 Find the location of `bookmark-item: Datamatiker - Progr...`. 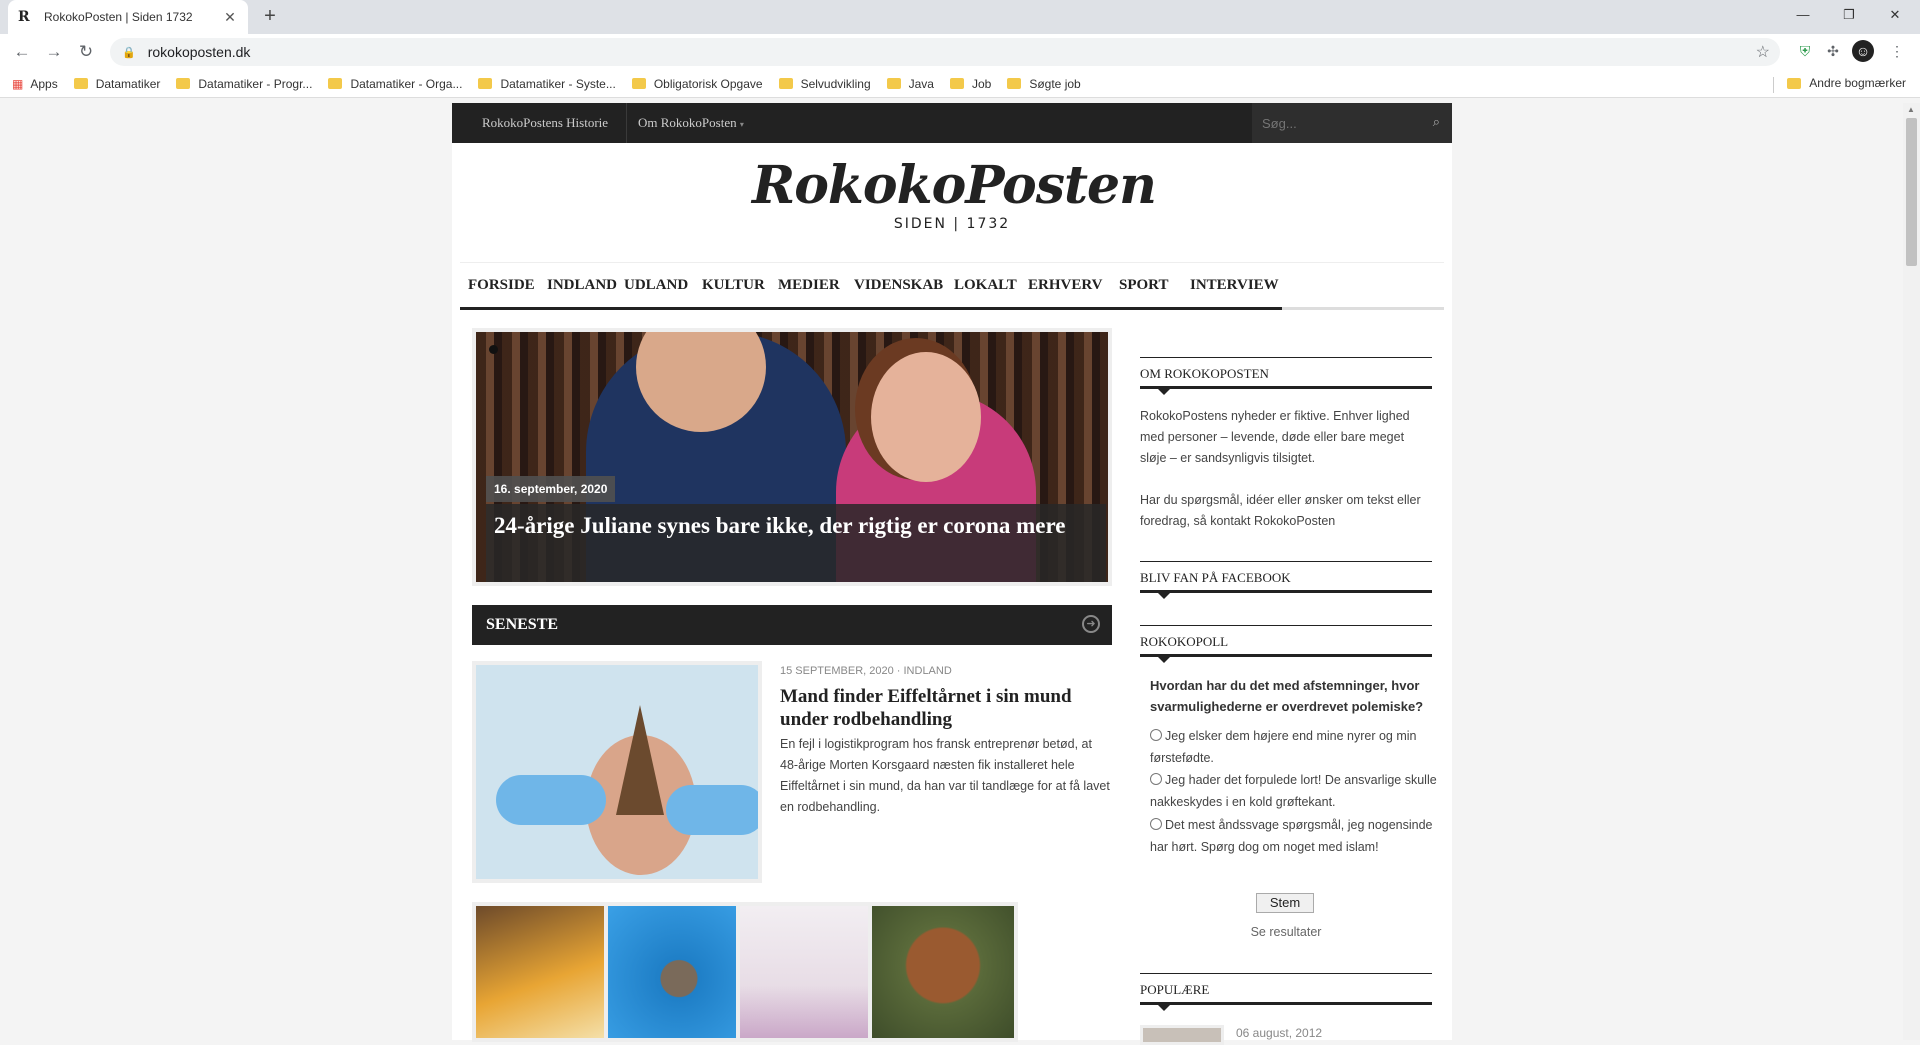

bookmark-item: Datamatiker - Progr... is located at coordinates (244, 84).